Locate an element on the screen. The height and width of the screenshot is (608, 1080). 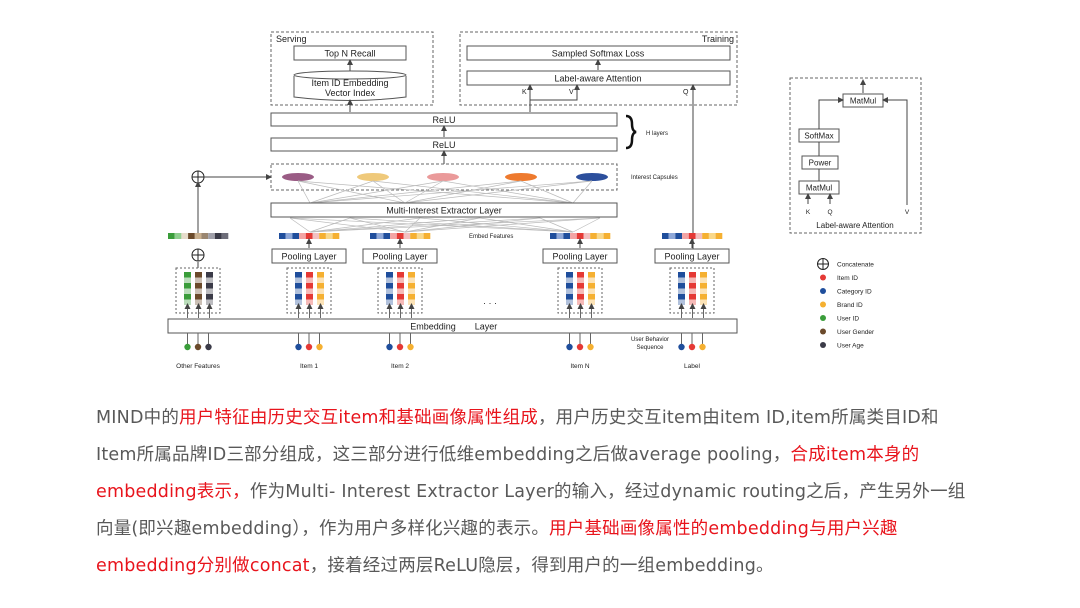
vector-index-line1: Item ID Embedding is located at coordinates (349, 83).